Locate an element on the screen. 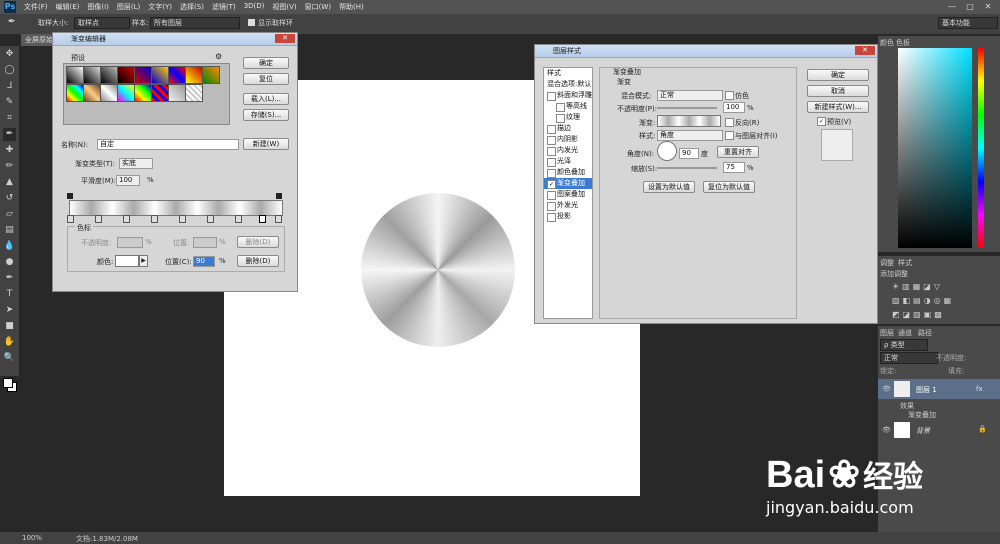  tab-paths: 路径 is located at coordinates (925, 333).